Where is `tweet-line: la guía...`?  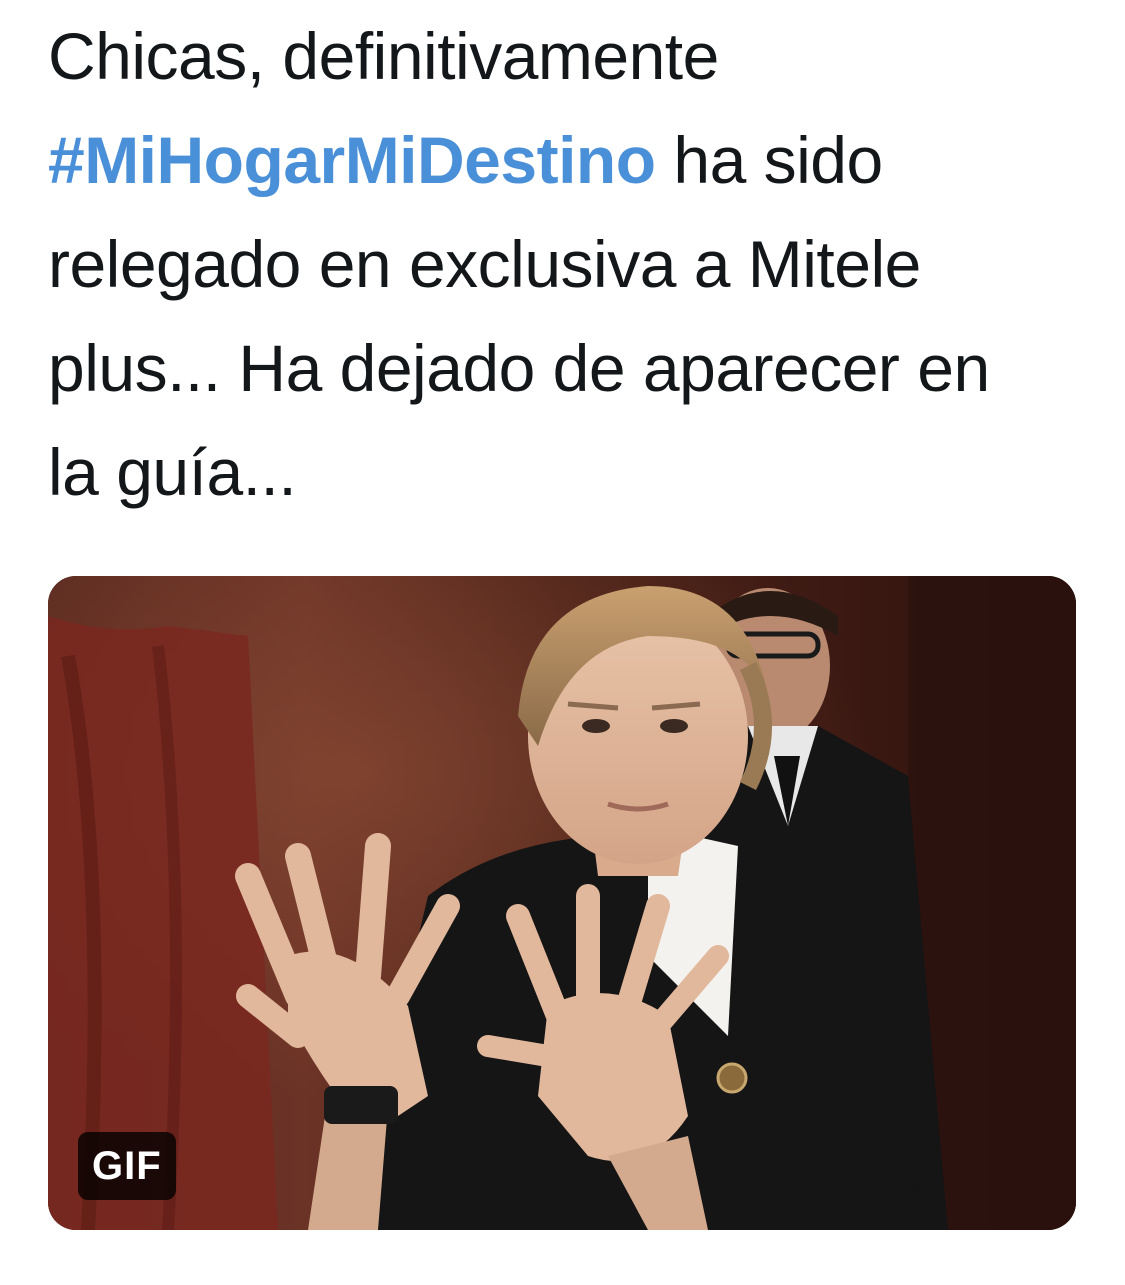 tweet-line: la guía... is located at coordinates (172, 472).